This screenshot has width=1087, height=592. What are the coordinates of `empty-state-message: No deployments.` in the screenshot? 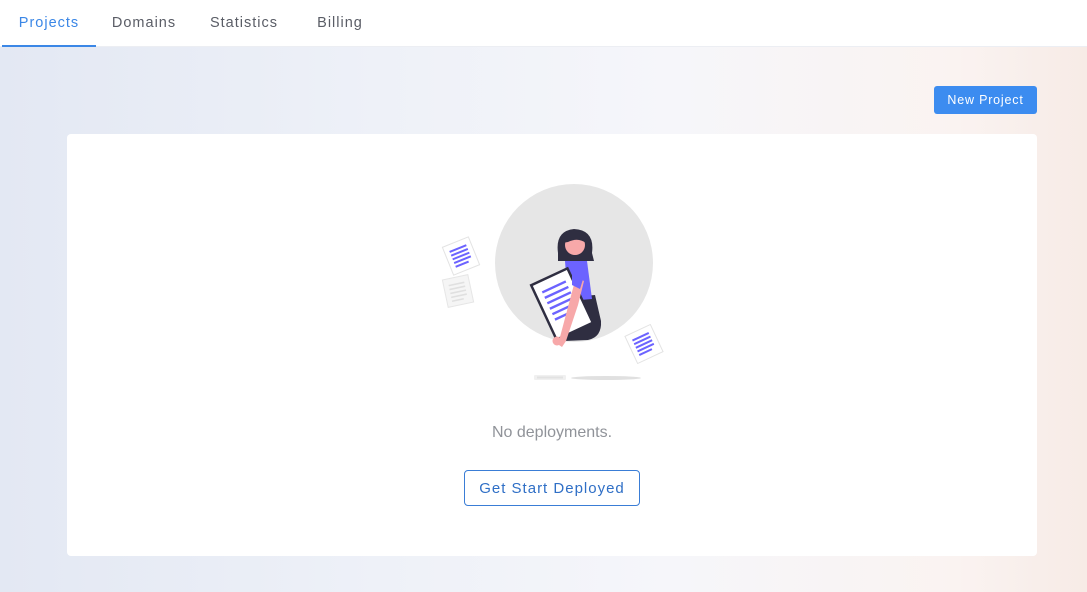 It's located at (552, 432).